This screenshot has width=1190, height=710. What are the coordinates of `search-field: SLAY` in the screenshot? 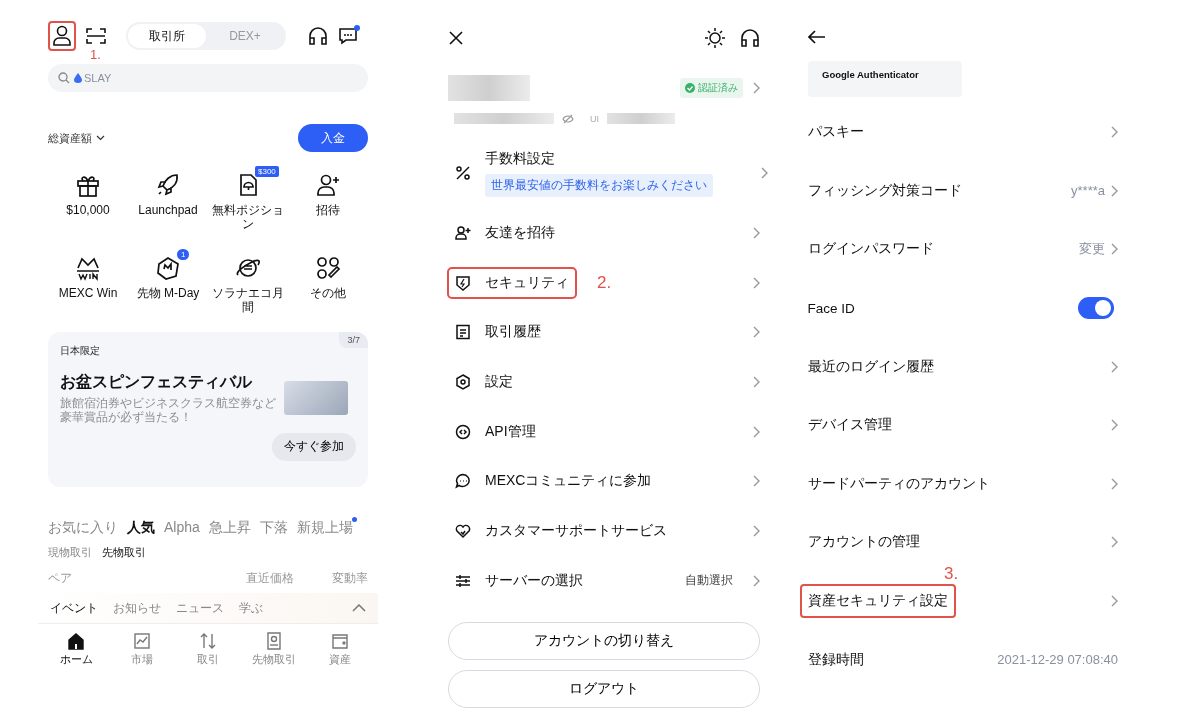 It's located at (208, 78).